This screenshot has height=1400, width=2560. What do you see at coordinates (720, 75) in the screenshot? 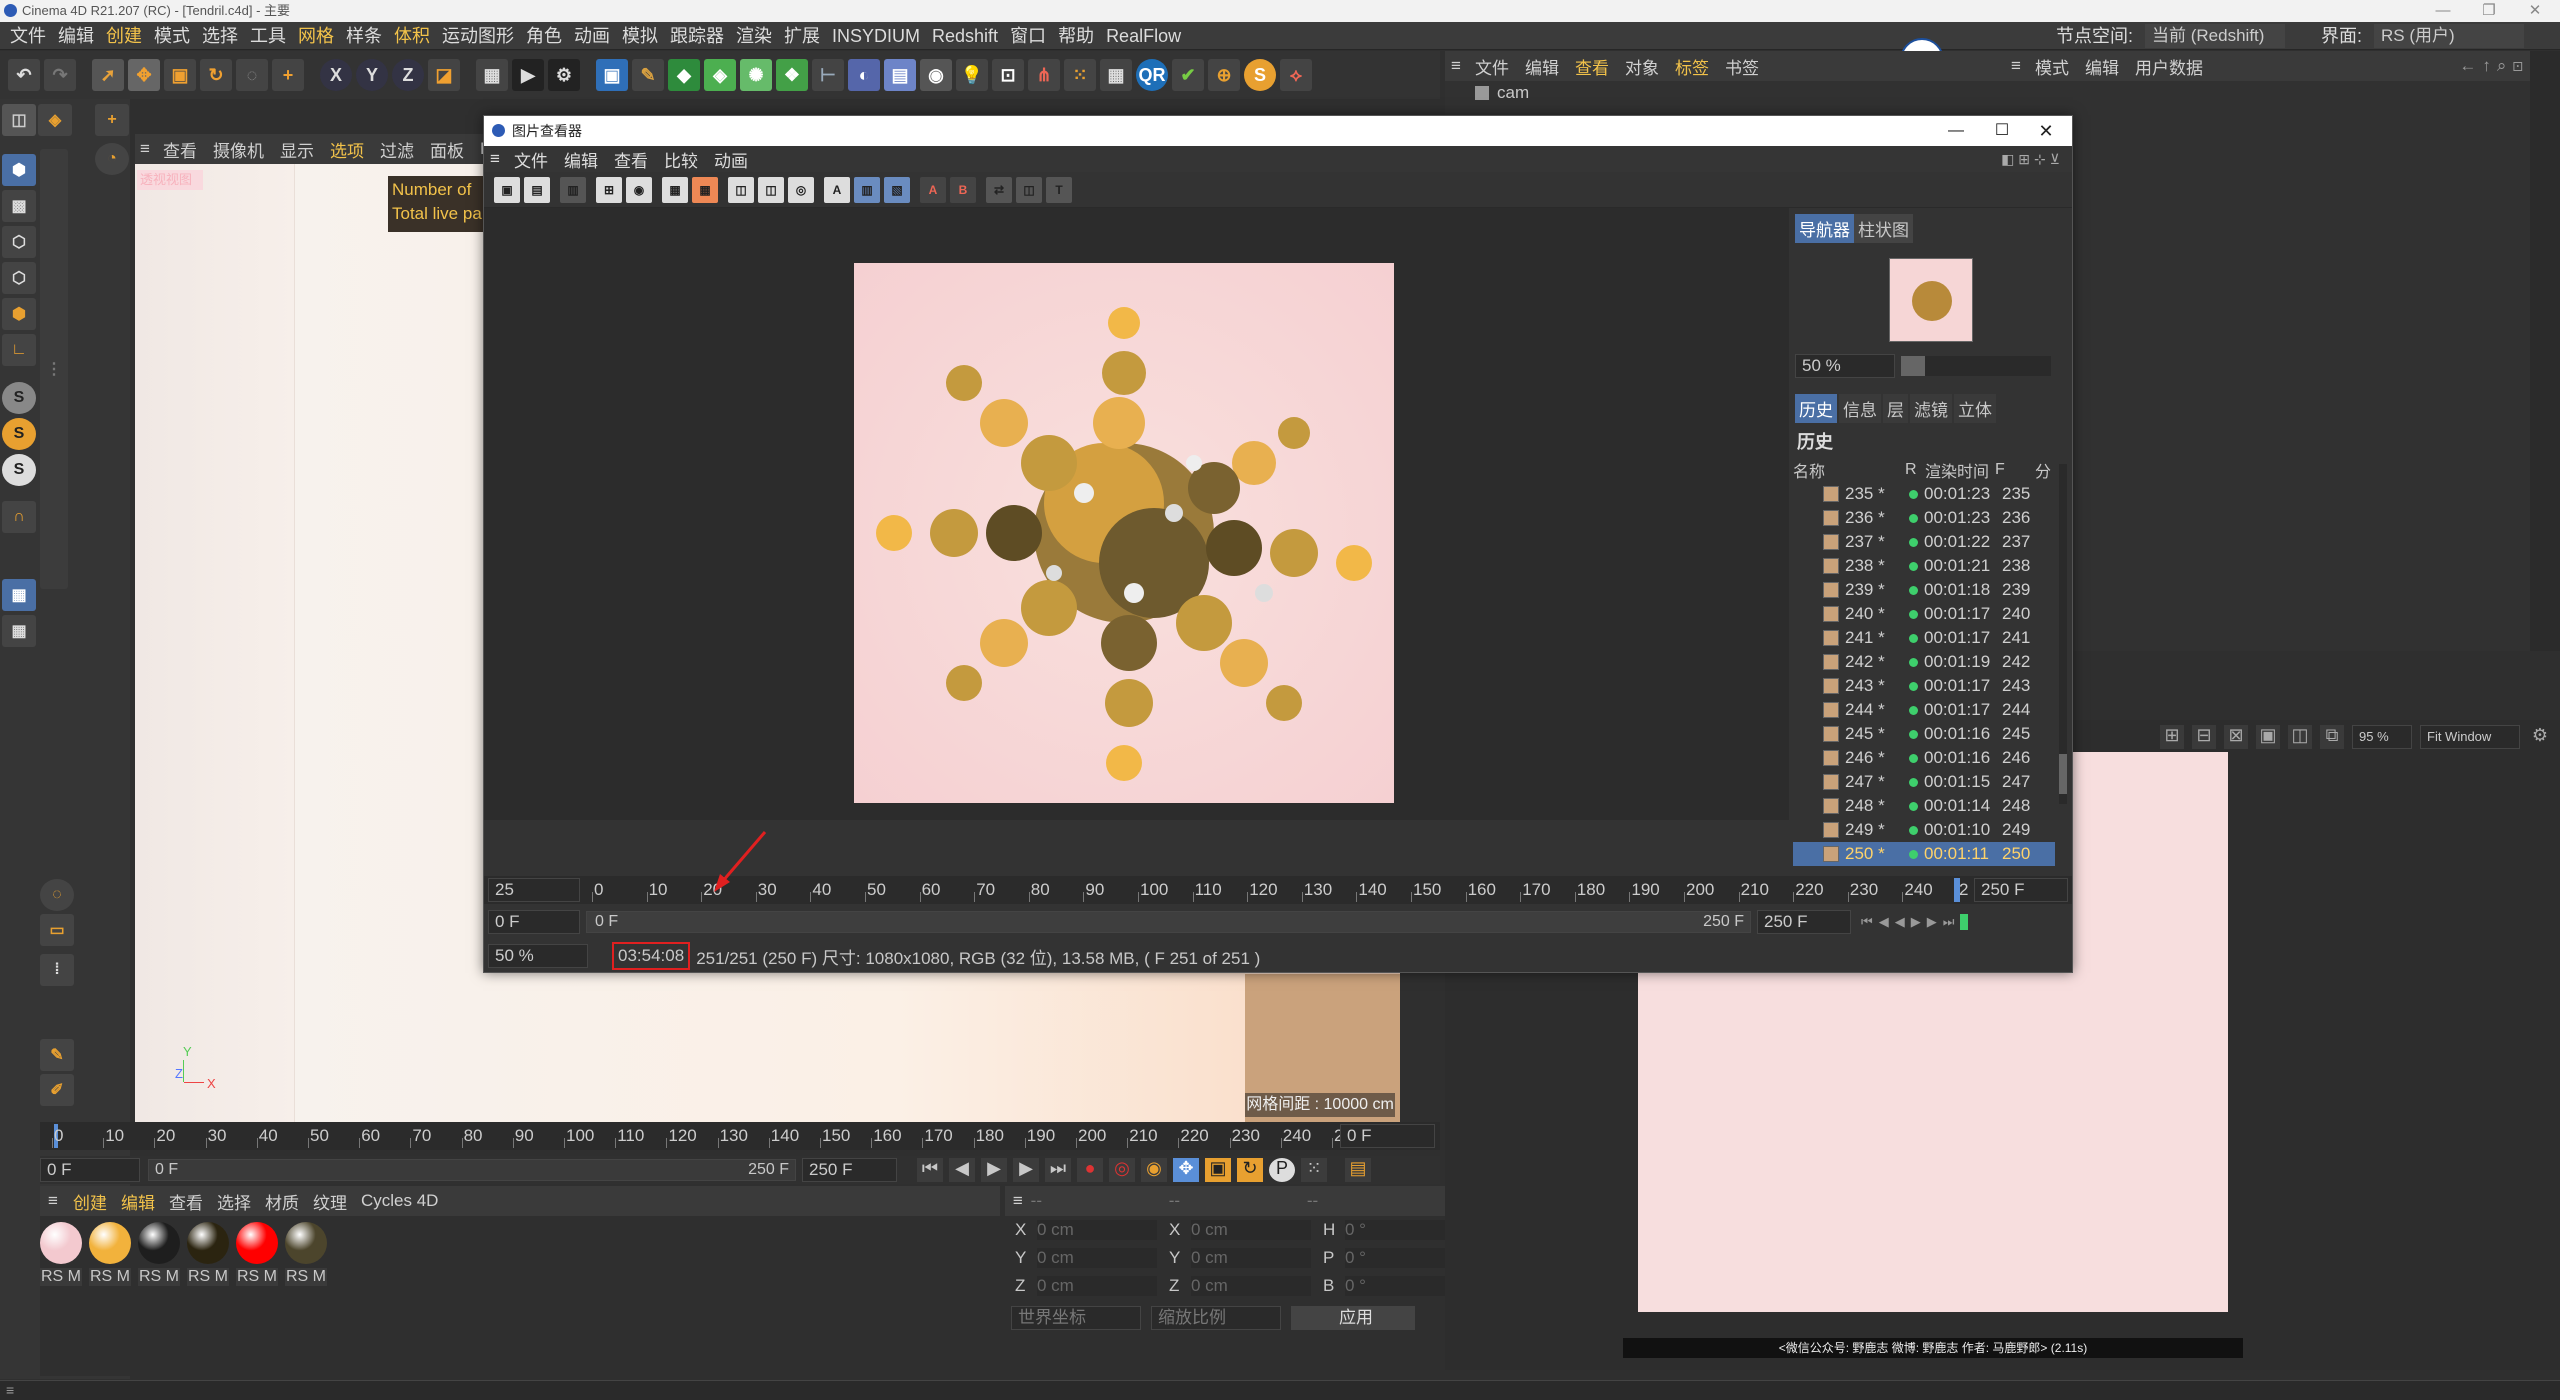
I see `cloner-icon: ◈` at bounding box center [720, 75].